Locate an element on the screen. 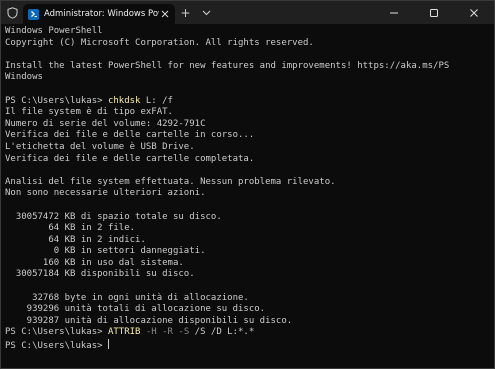  powershell-icon is located at coordinates (33, 14).